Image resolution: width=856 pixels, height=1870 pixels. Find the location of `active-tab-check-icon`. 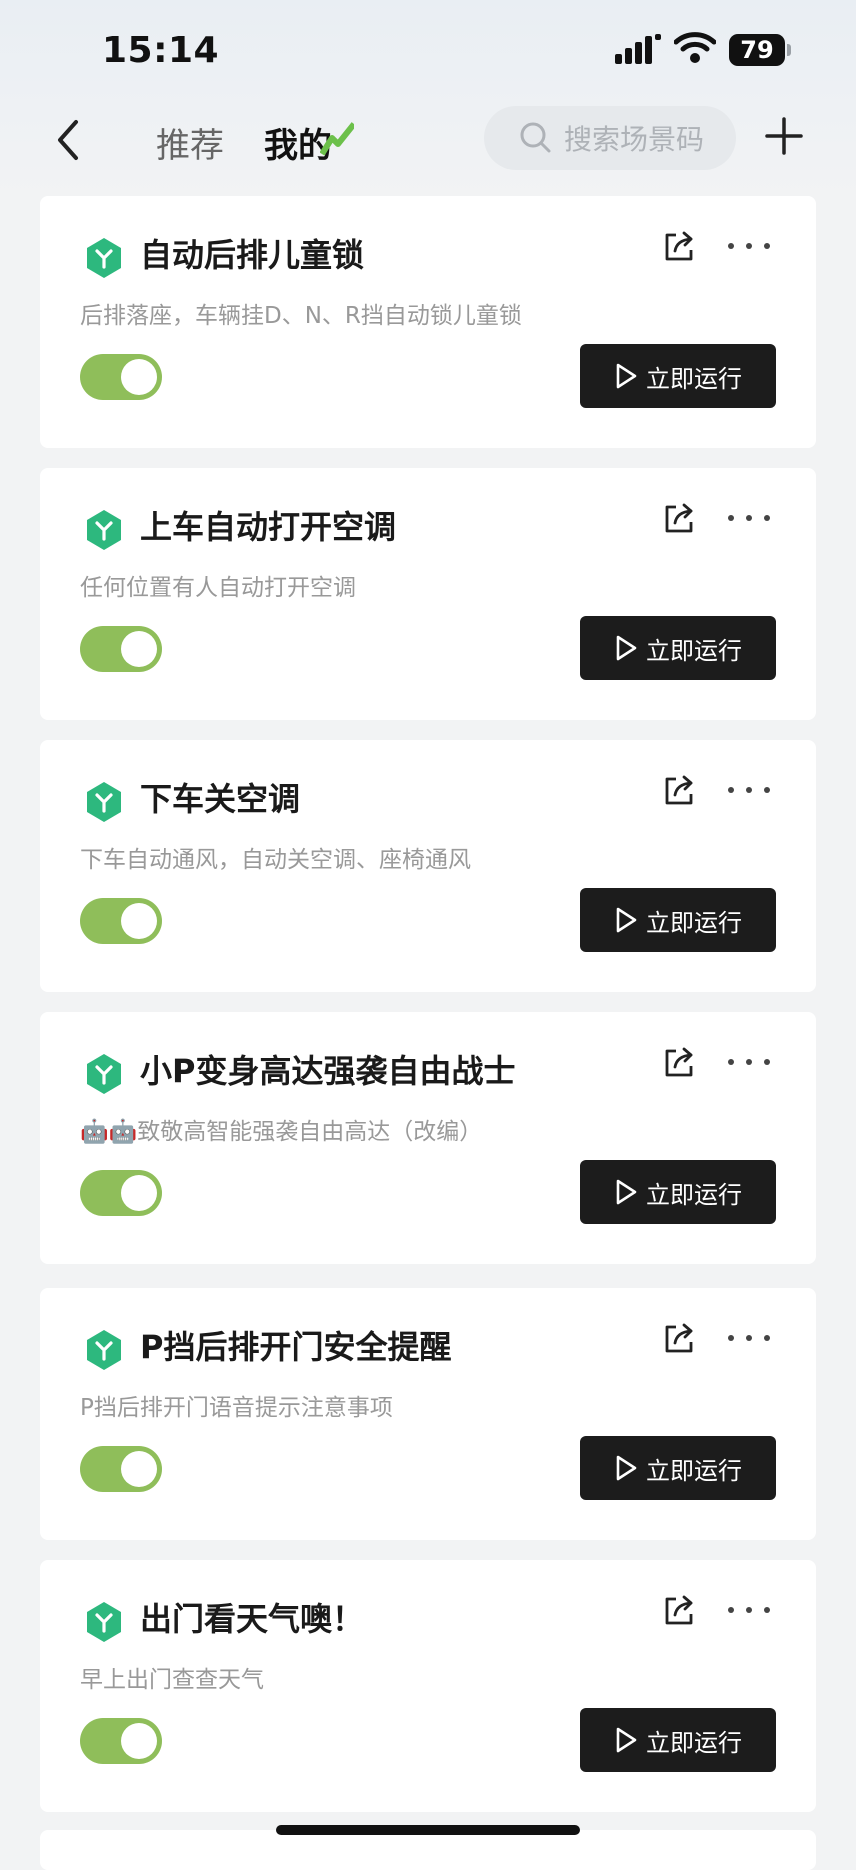

active-tab-check-icon is located at coordinates (337, 139).